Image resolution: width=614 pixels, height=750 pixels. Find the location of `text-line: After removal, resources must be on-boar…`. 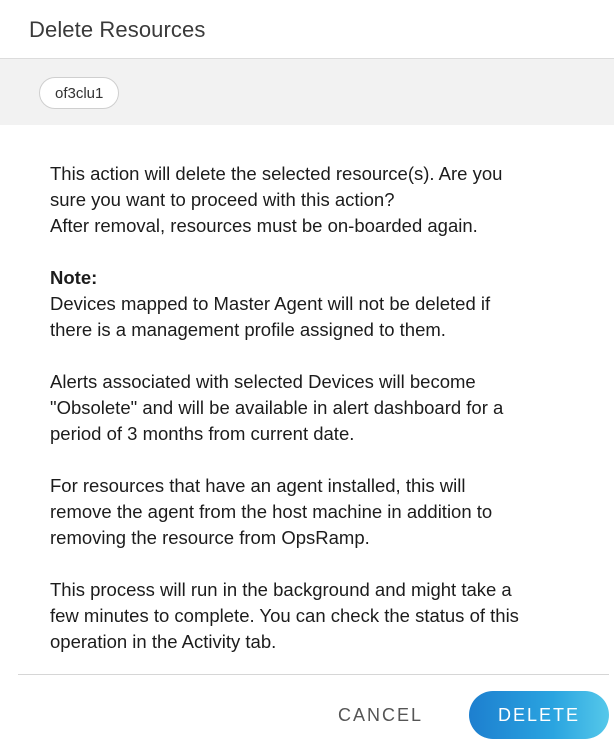

text-line: After removal, resources must be on-boar… is located at coordinates (264, 225).